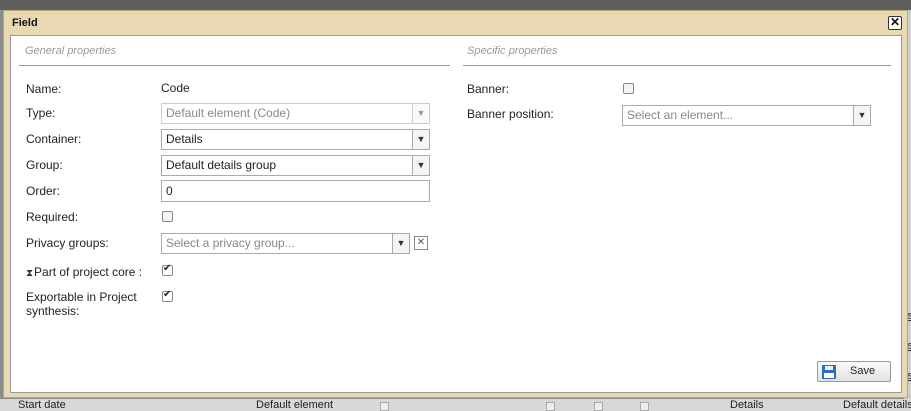 This screenshot has height=411, width=911. I want to click on exportable-label-cont: synthesis:, so click(53, 311).